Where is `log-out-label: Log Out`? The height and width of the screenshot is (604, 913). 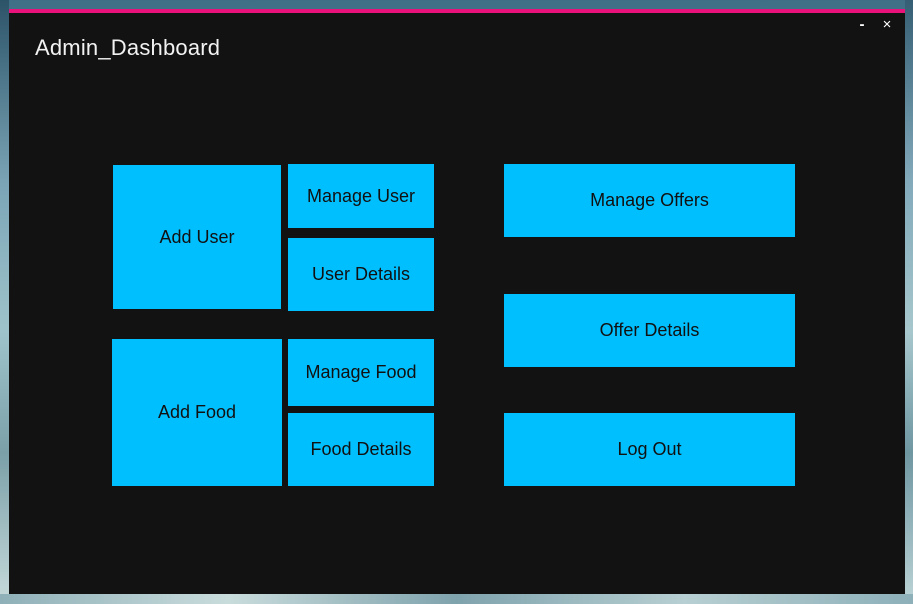
log-out-label: Log Out is located at coordinates (649, 449).